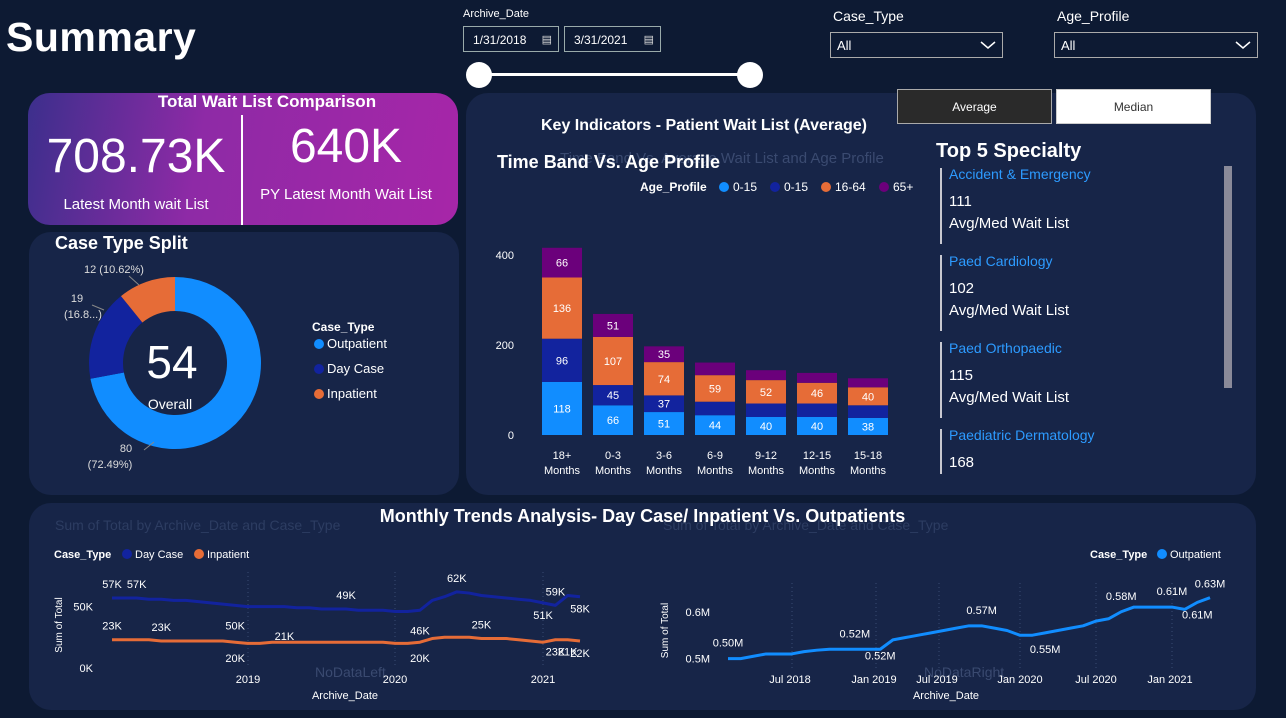  Describe the element at coordinates (235, 626) in the screenshot. I see `data-label: 50K` at that location.